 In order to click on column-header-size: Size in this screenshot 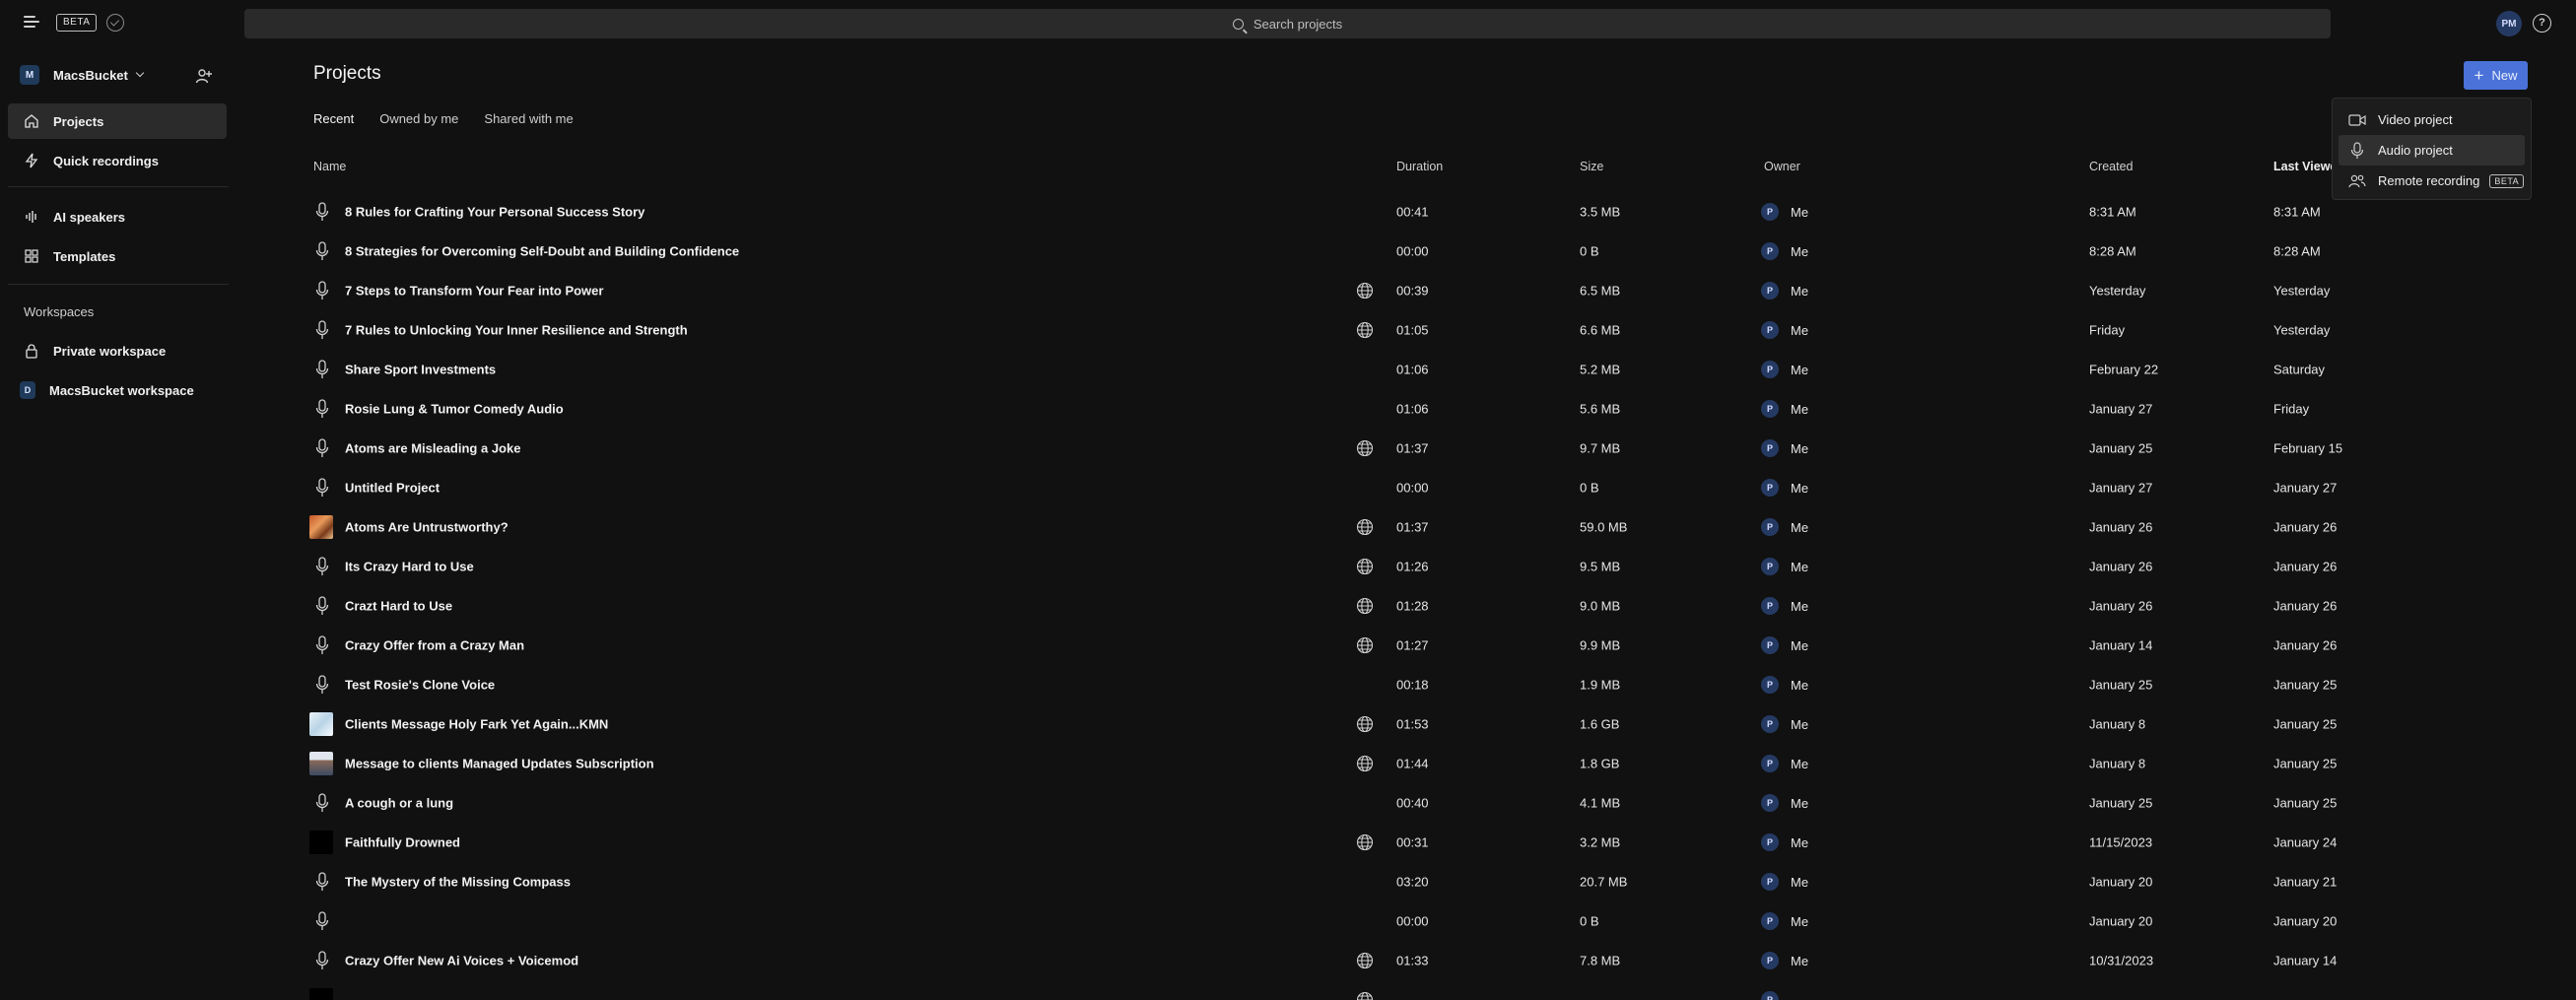, I will do `click(1591, 166)`.